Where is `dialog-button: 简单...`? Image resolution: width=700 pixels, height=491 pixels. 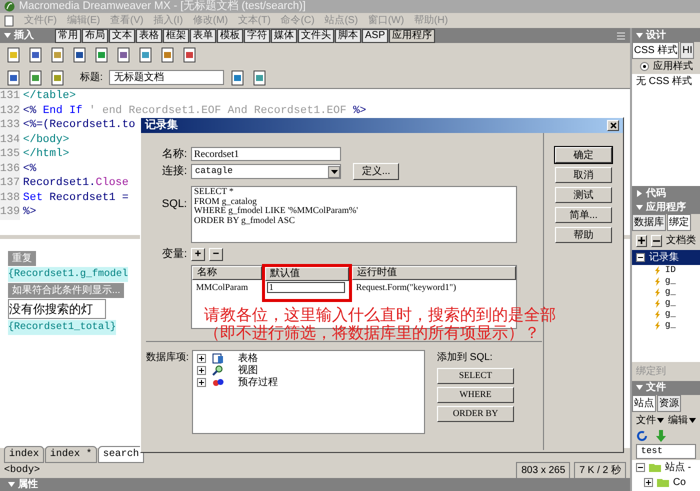
dialog-button: 简单... is located at coordinates (583, 215).